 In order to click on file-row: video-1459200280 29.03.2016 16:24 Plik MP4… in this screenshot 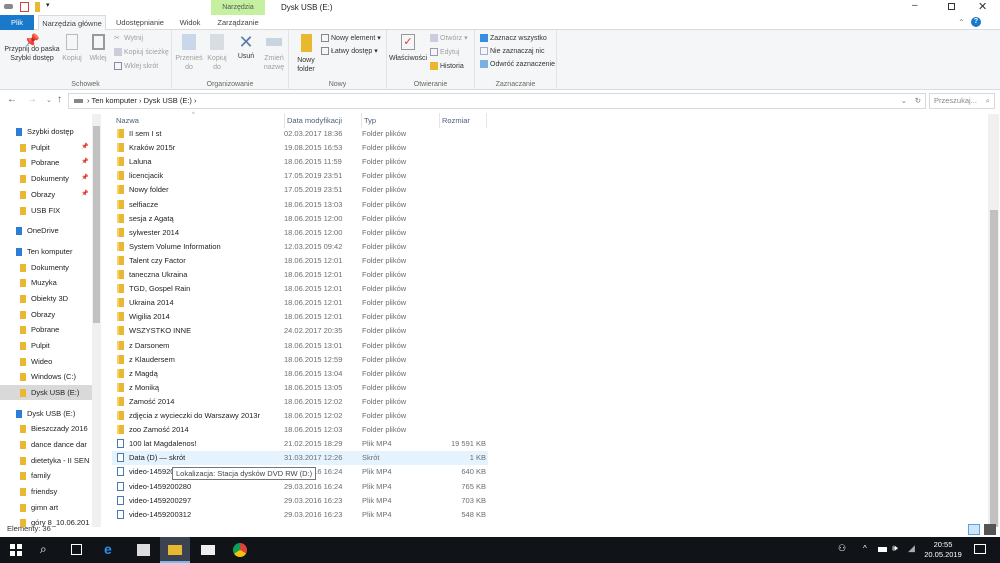, I will do `click(300, 487)`.